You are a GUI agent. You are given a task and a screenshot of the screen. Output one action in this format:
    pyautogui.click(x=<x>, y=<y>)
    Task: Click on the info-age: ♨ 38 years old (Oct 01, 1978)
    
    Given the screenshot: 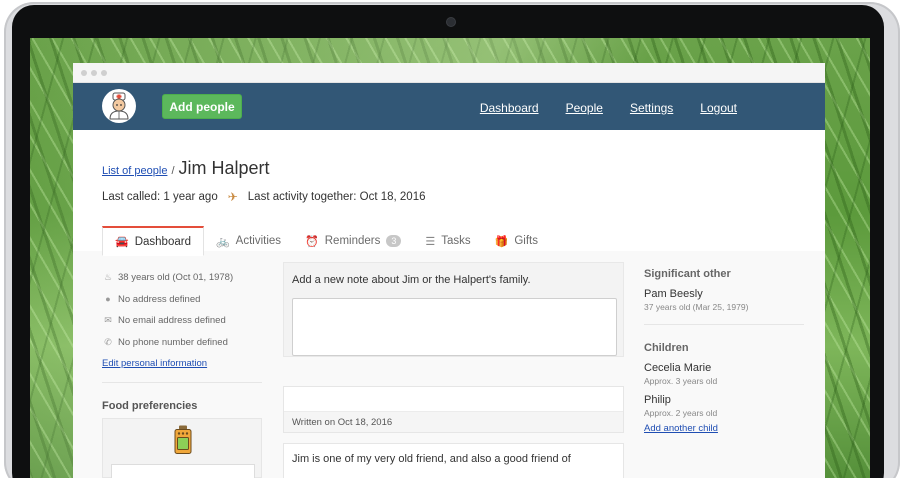 What is the action you would take?
    pyautogui.click(x=182, y=278)
    